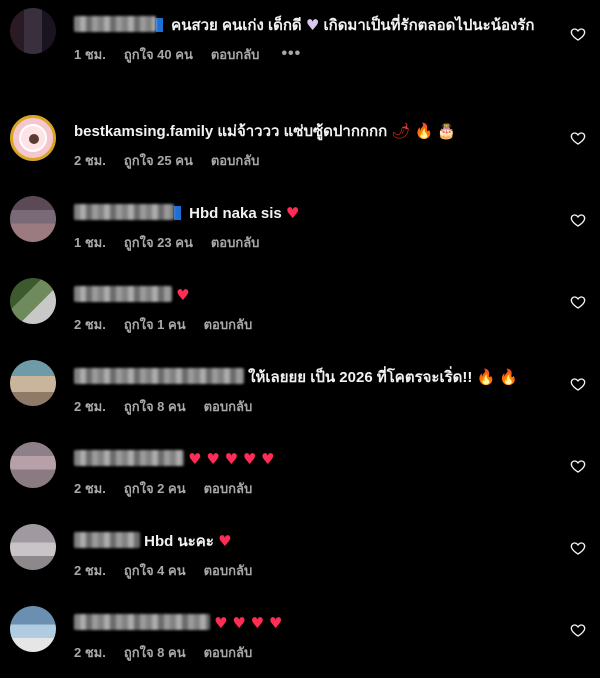  What do you see at coordinates (309, 570) in the screenshot?
I see `comment-meta: 2 ชม. ถูกใจ 4 คน ตอบกลับ` at bounding box center [309, 570].